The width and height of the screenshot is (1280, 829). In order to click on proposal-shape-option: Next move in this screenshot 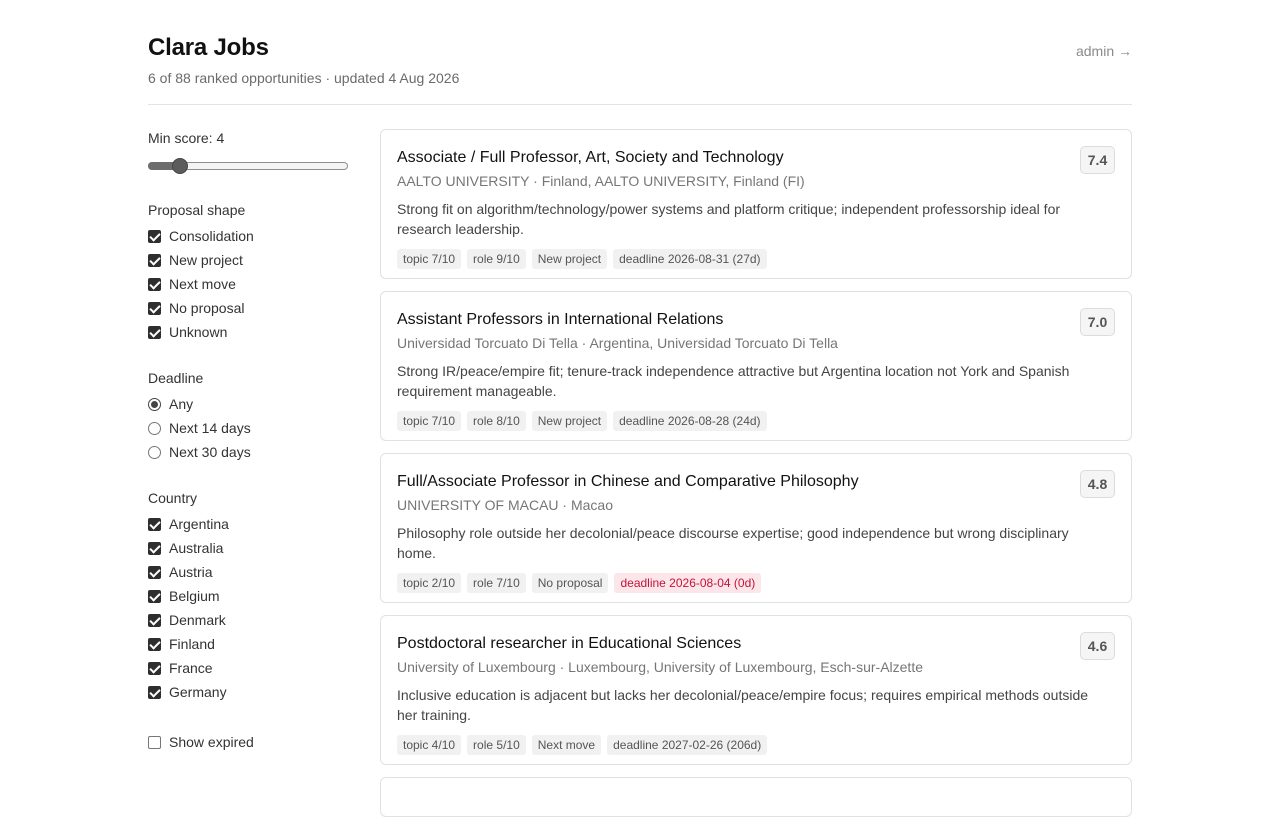, I will do `click(248, 284)`.